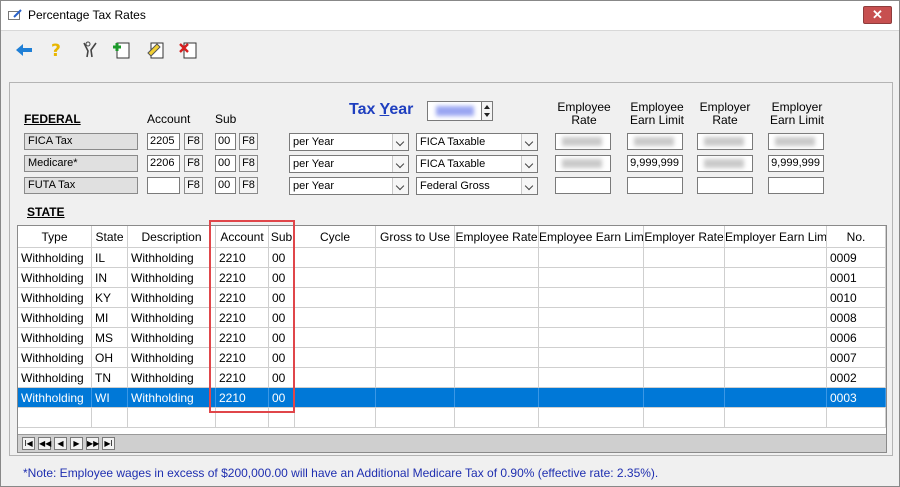 This screenshot has width=900, height=487. I want to click on add-icon, so click(122, 50).